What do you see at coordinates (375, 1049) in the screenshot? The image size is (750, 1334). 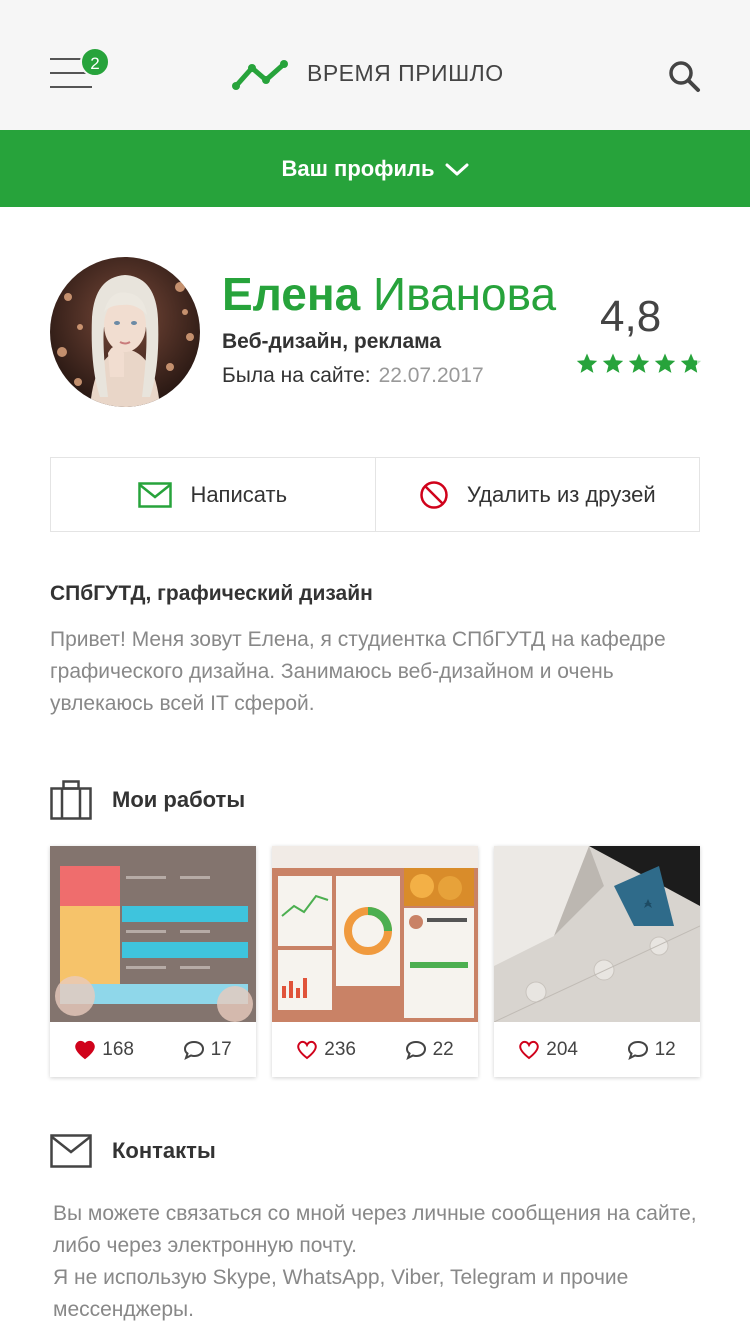 I see `work-stats: 236 22` at bounding box center [375, 1049].